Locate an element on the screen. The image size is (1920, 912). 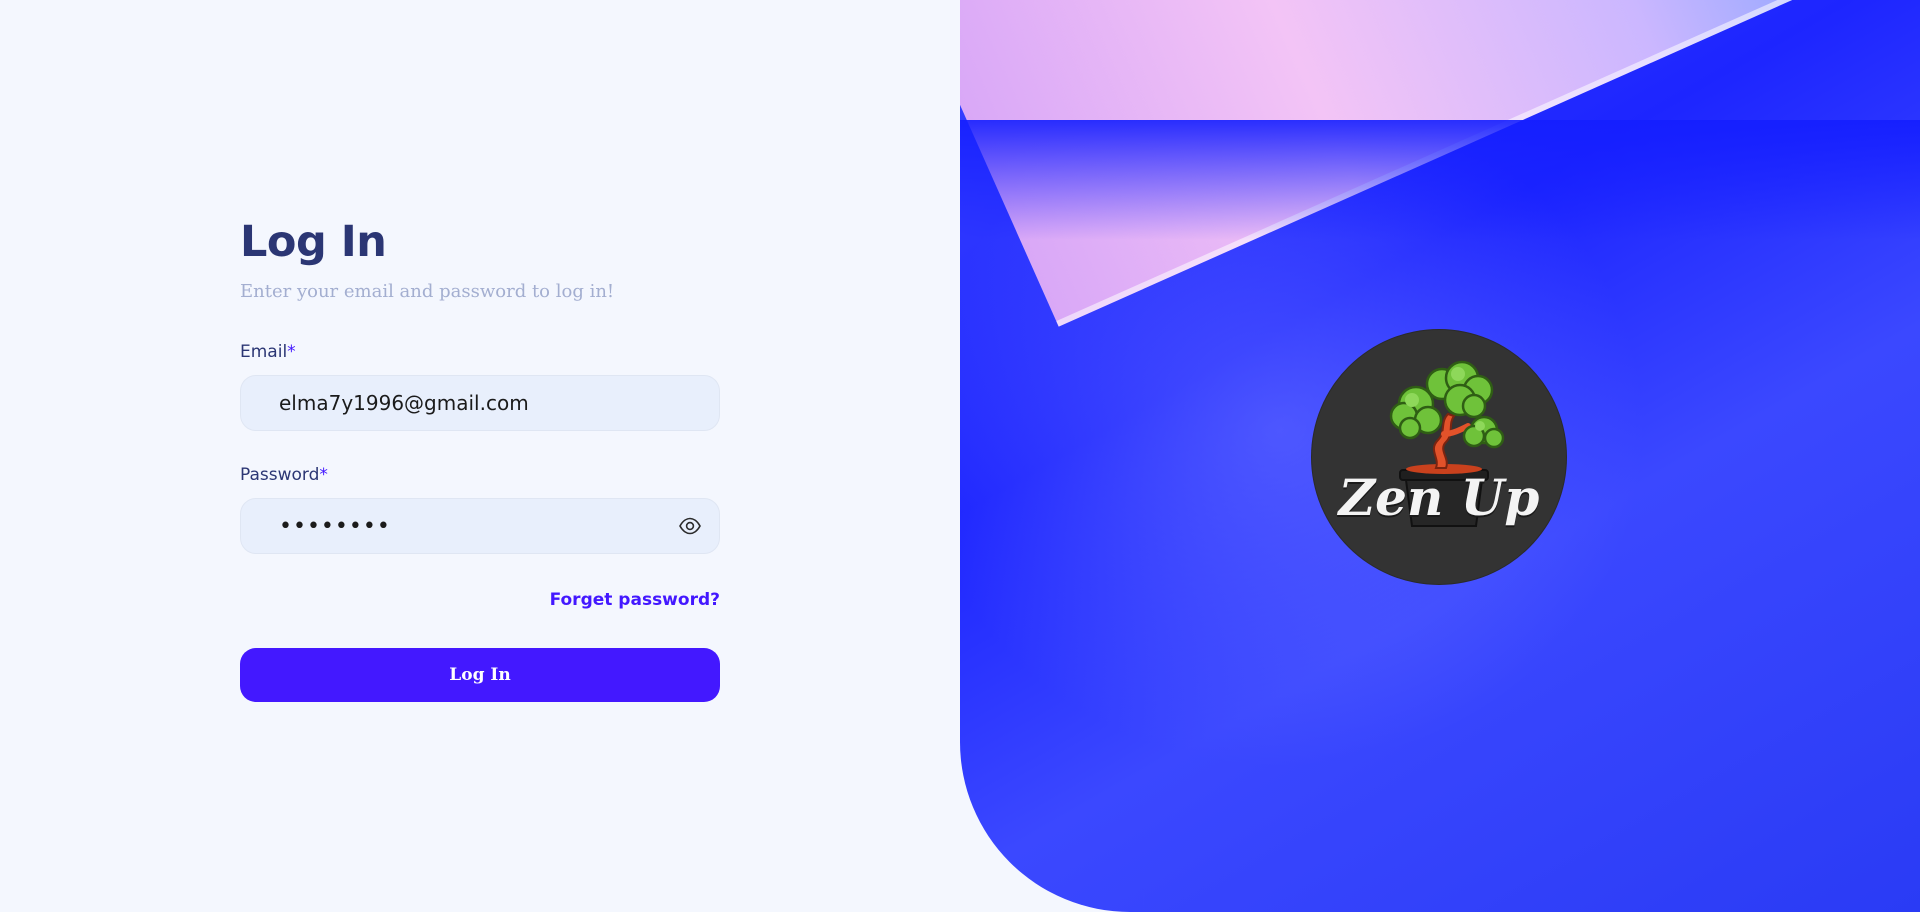
password-field: •••••••• is located at coordinates (480, 526).